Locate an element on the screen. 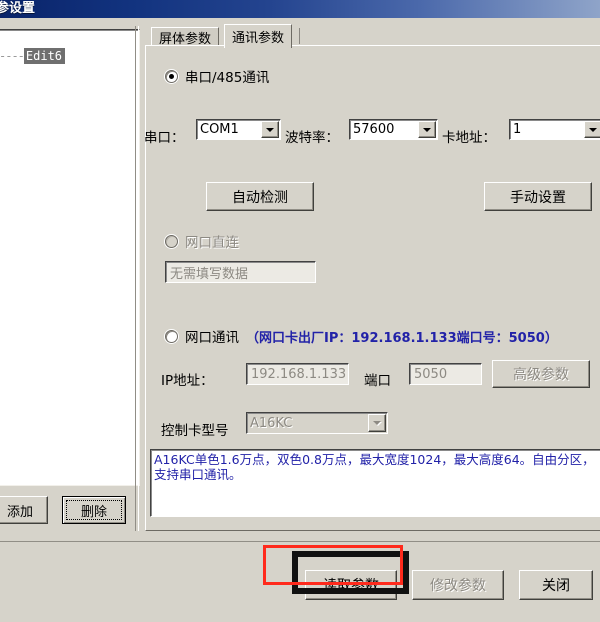 This screenshot has height=622, width=600. tree-branch-line: ---- is located at coordinates (12, 56).